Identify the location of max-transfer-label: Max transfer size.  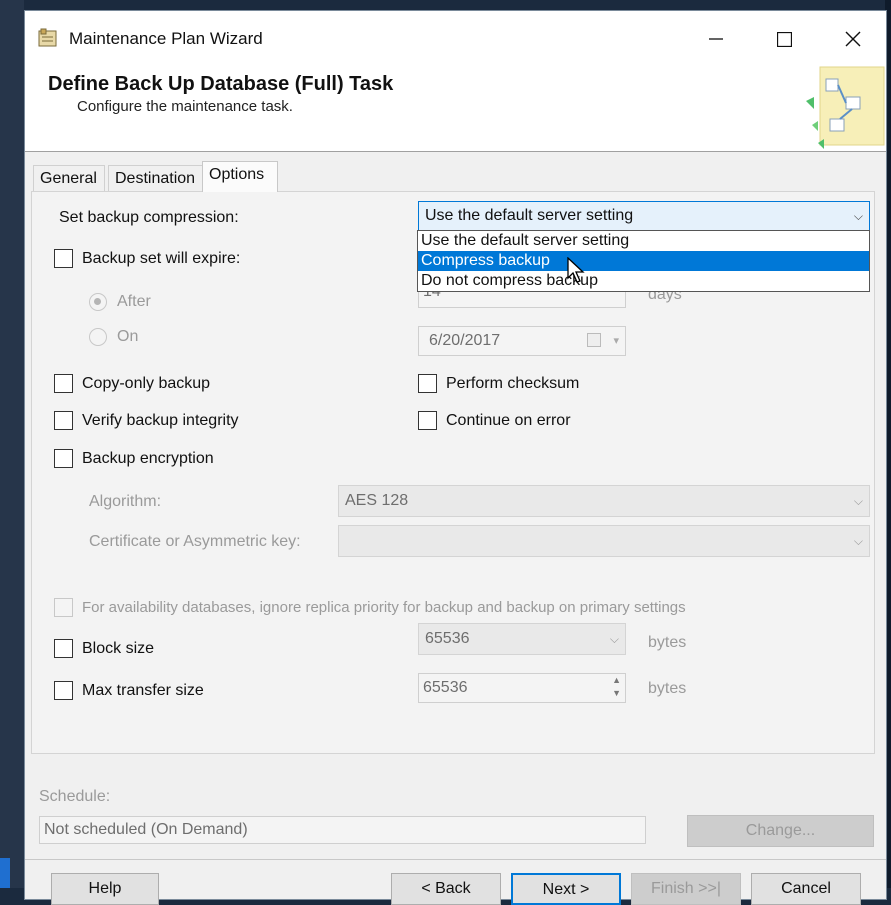
(143, 690).